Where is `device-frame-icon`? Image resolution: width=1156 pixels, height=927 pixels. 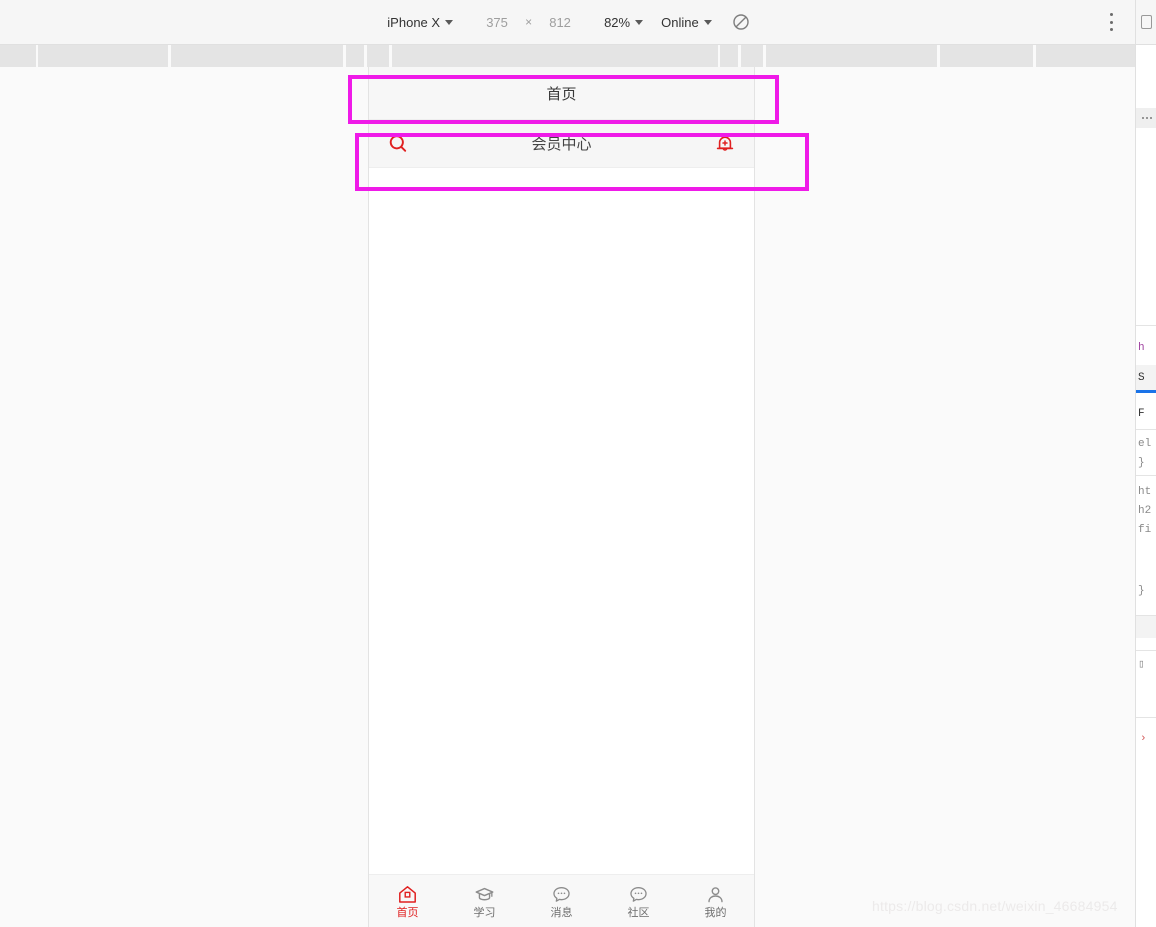
device-frame-icon is located at coordinates (1146, 22).